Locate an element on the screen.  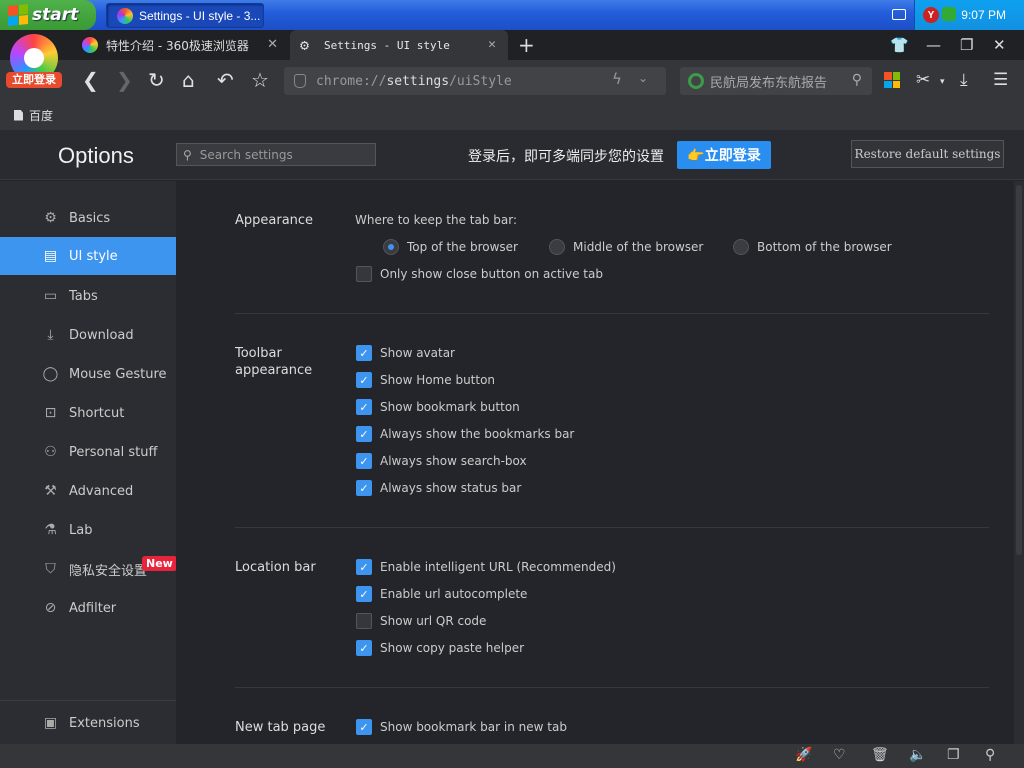
rocket-icon: 🚀 is located at coordinates (803, 755).